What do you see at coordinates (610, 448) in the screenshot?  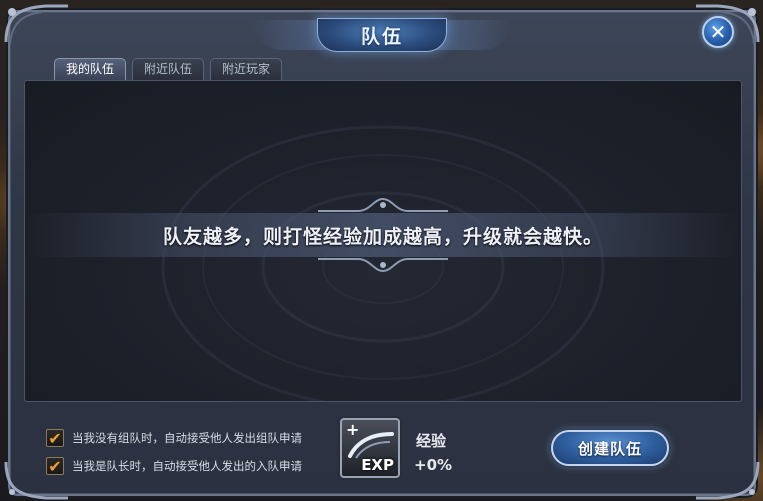 I see `create-team-button: 创建队伍` at bounding box center [610, 448].